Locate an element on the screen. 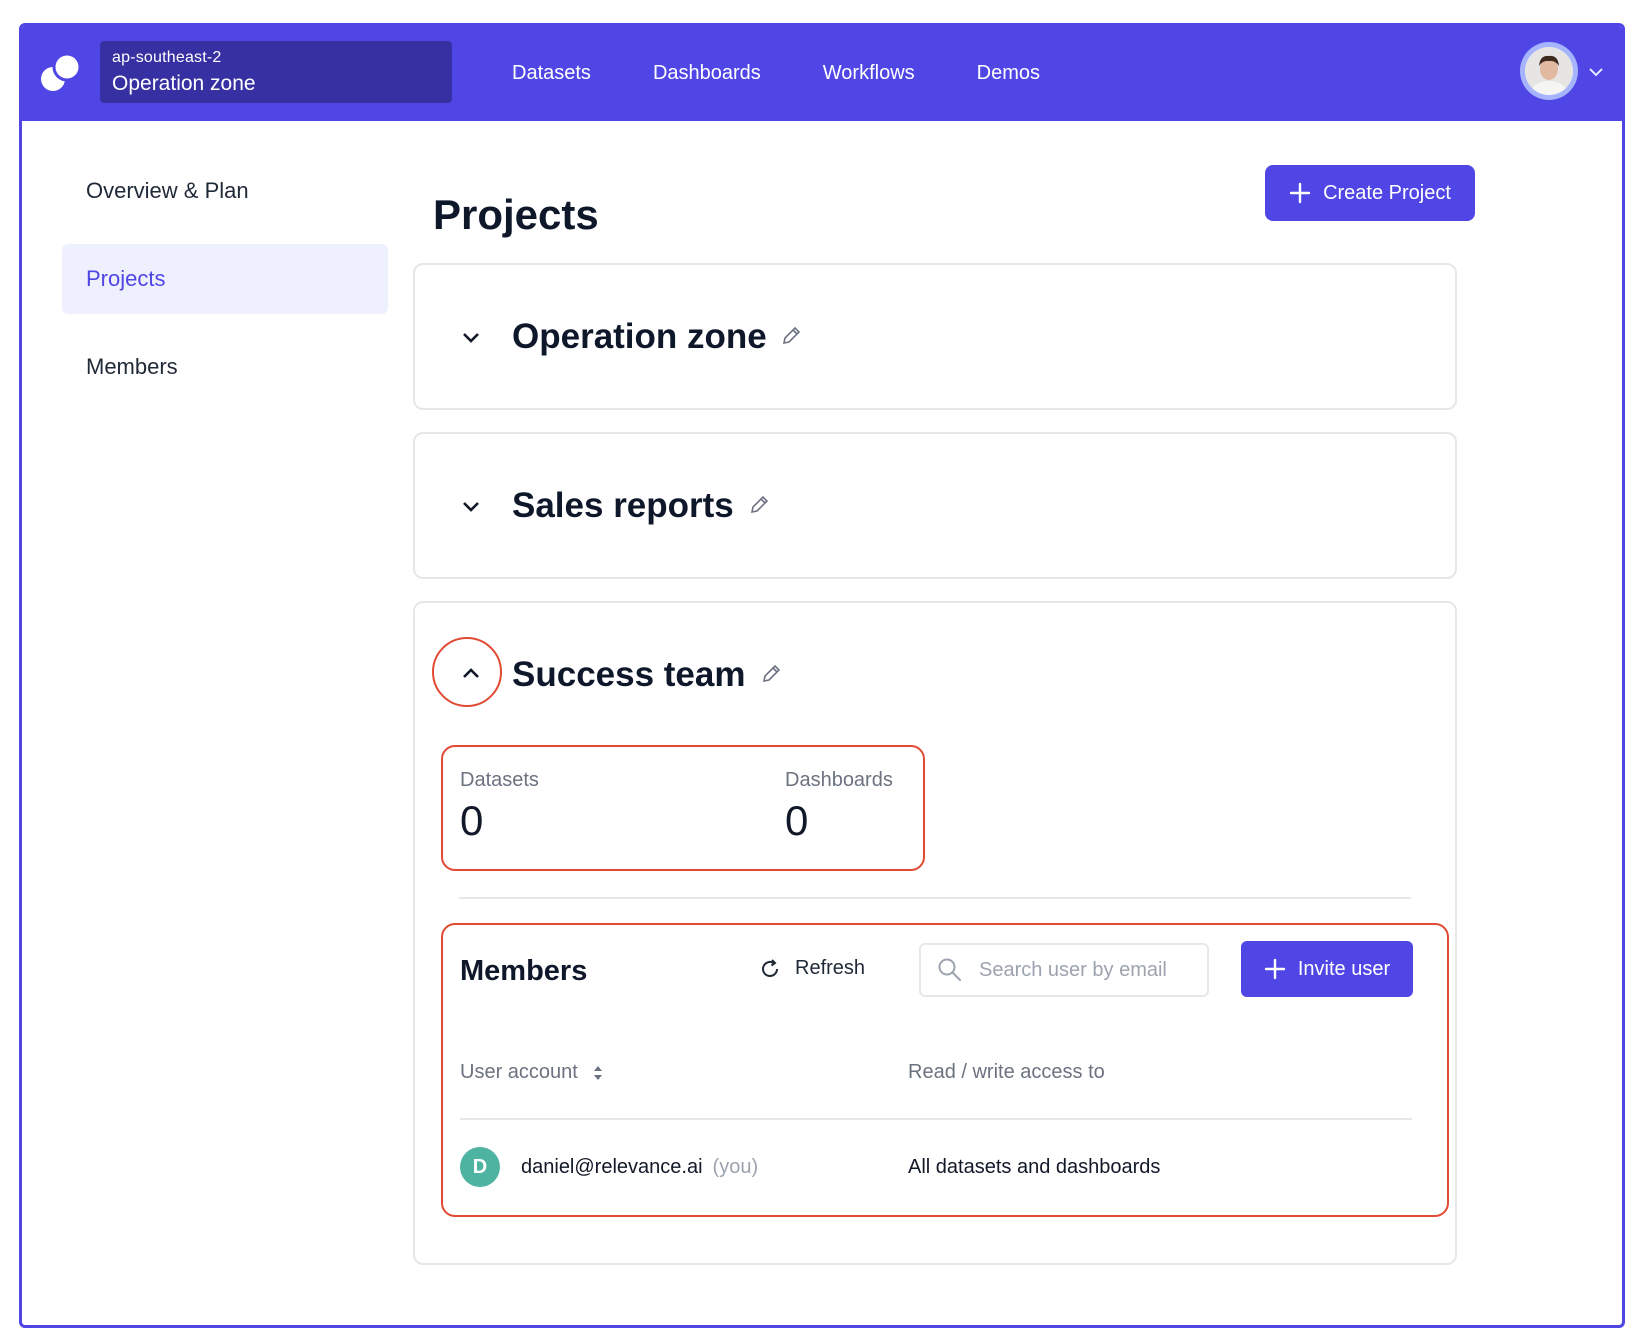 This screenshot has width=1648, height=1342. sort-icon is located at coordinates (598, 1073).